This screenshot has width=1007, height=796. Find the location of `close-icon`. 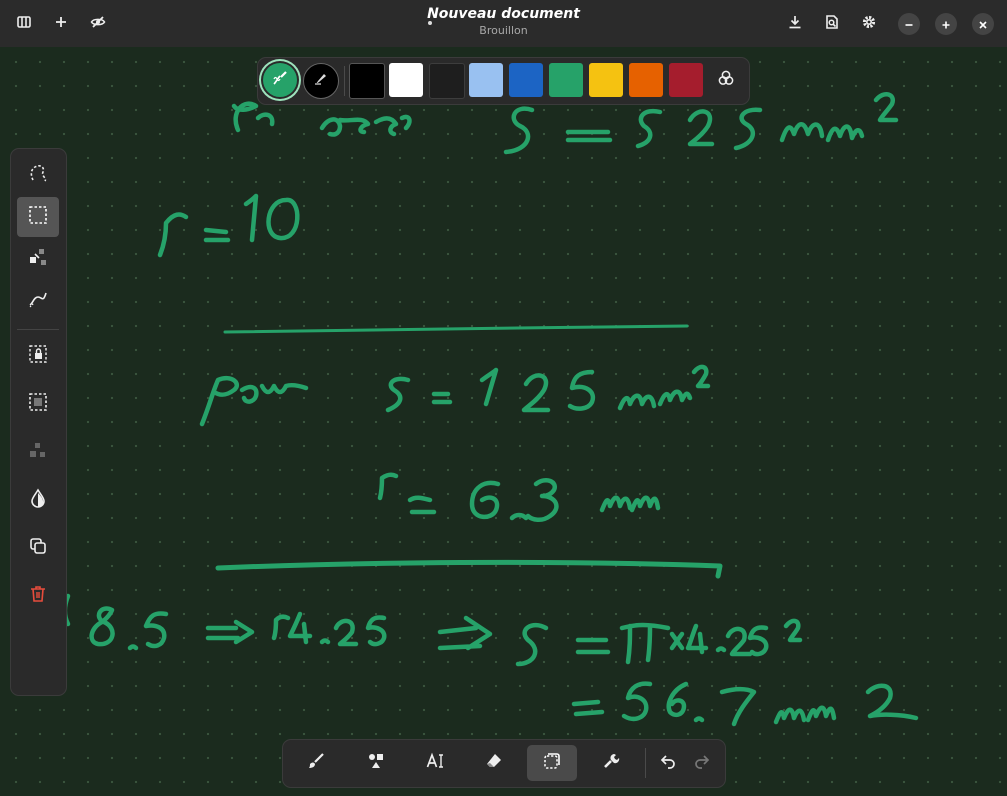

close-icon is located at coordinates (983, 24).